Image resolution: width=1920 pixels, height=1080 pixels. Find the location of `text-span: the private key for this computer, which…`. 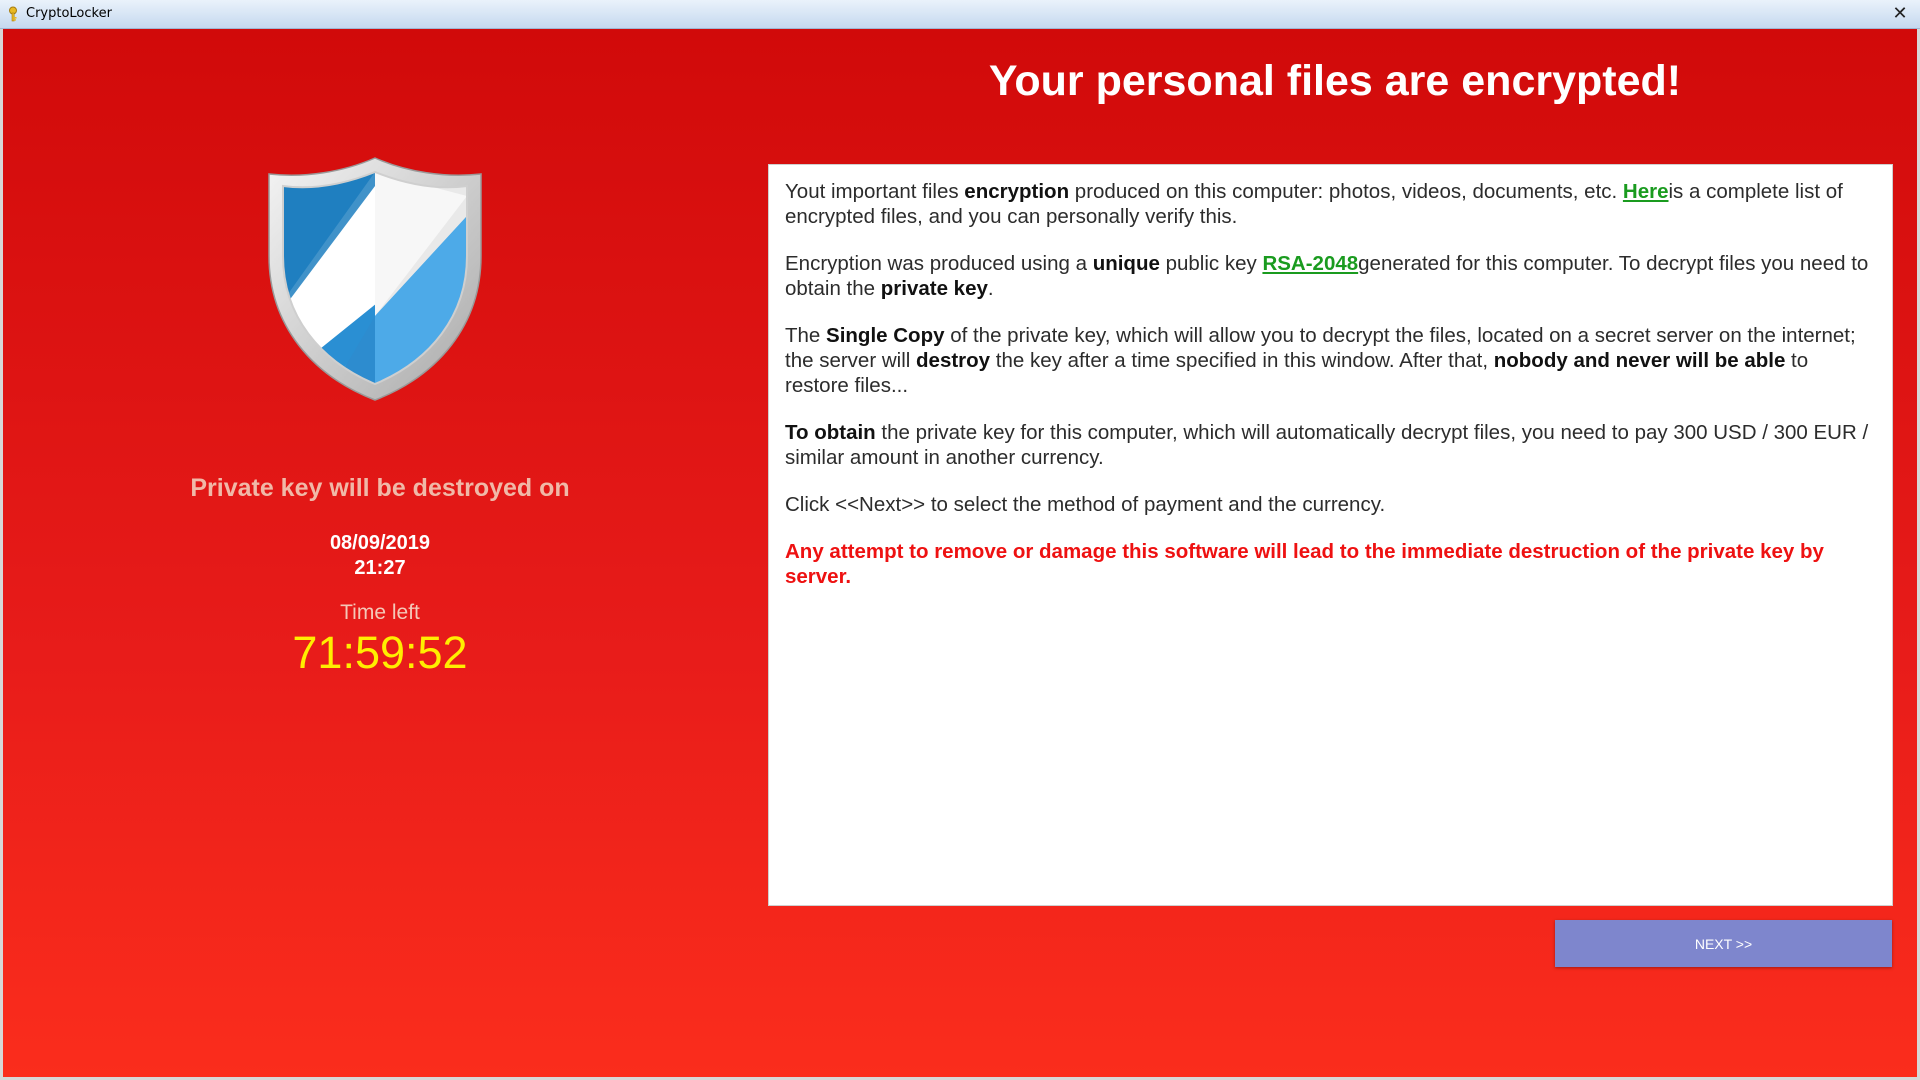

text-span: the private key for this computer, which… is located at coordinates (1327, 445).